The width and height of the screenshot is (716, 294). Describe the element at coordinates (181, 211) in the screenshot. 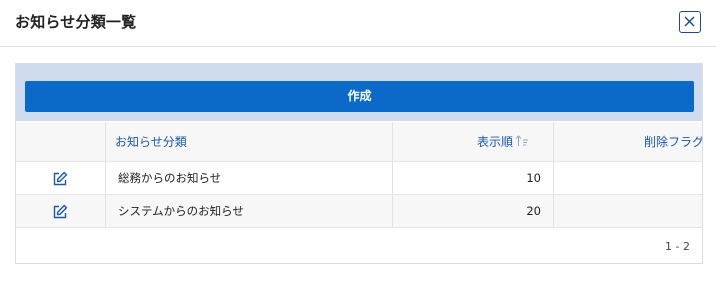

I see `cell-category: システムからのお知らせ` at that location.